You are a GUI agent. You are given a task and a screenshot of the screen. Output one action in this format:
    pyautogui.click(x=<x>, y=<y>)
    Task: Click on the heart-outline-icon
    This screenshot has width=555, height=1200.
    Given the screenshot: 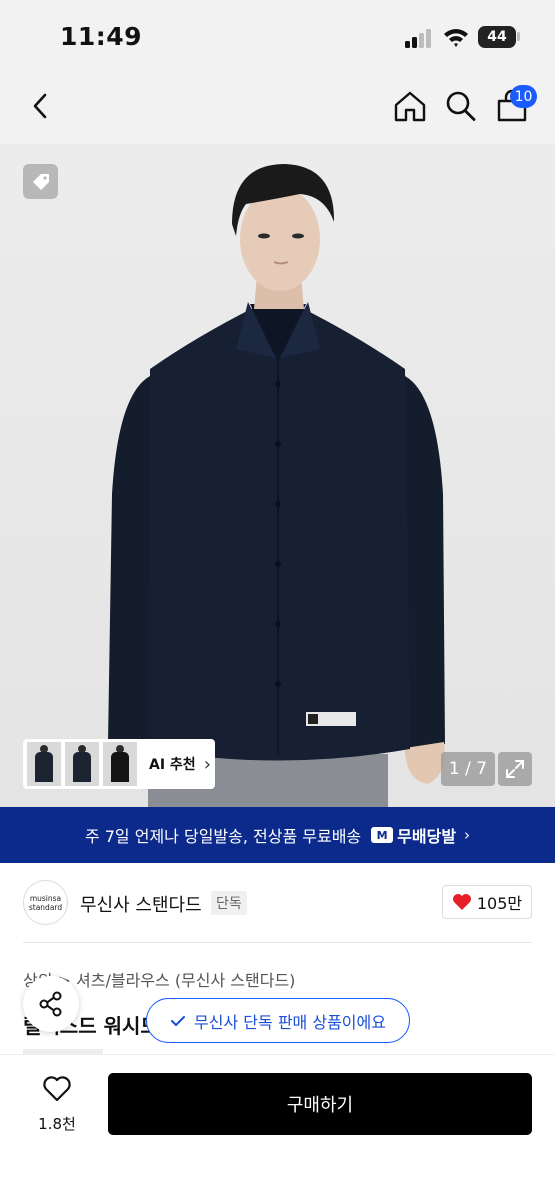 What is the action you would take?
    pyautogui.click(x=57, y=1089)
    